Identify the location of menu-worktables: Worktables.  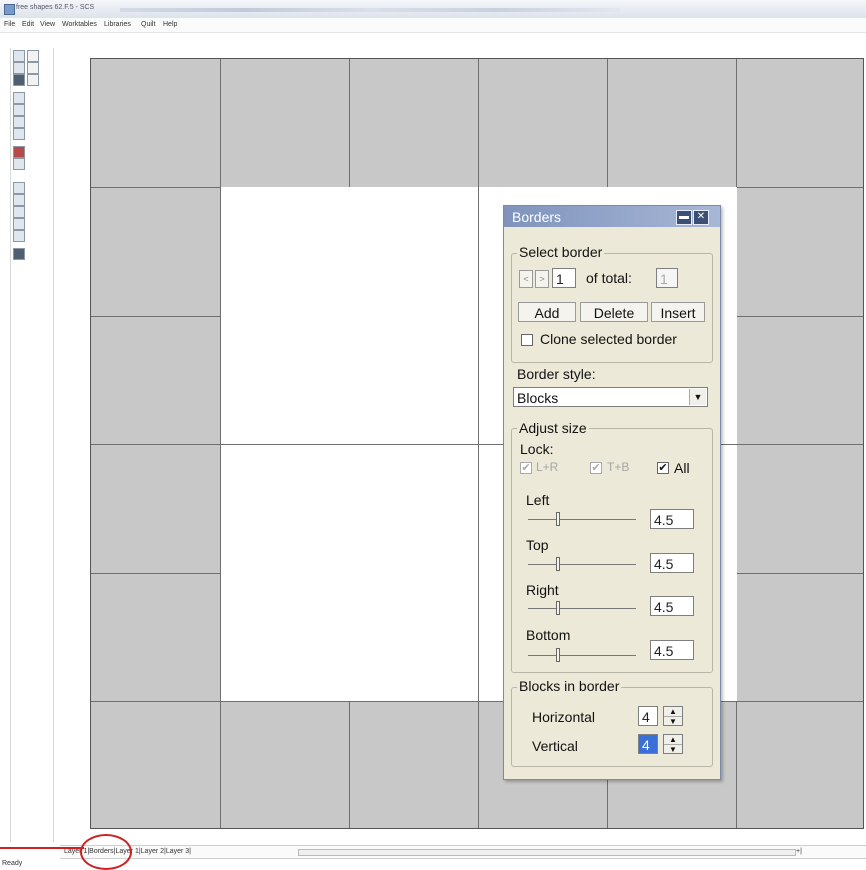
(79, 24).